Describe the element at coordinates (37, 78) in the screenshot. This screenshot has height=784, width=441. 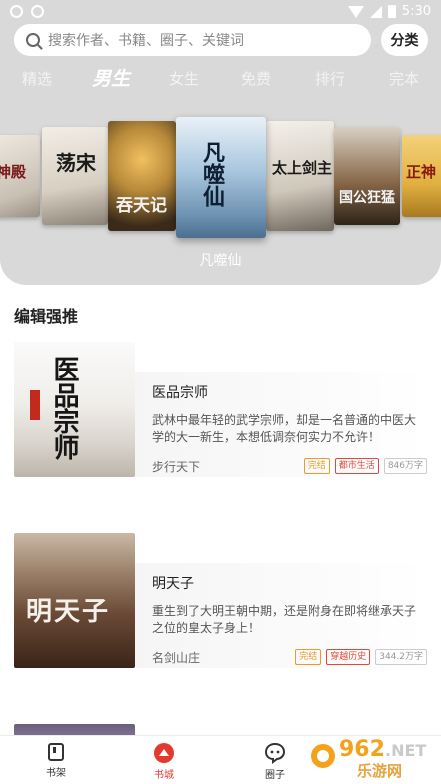
I see `tab-featured: 精选` at that location.